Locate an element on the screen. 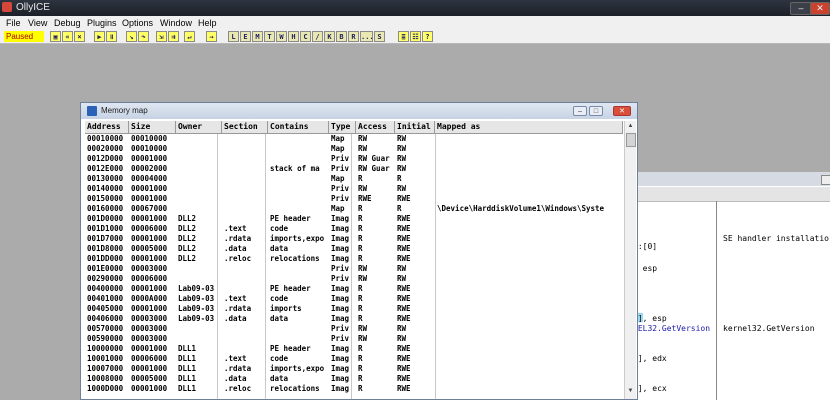 This screenshot has height=400, width=830. menu-debug: Debug is located at coordinates (67, 23).